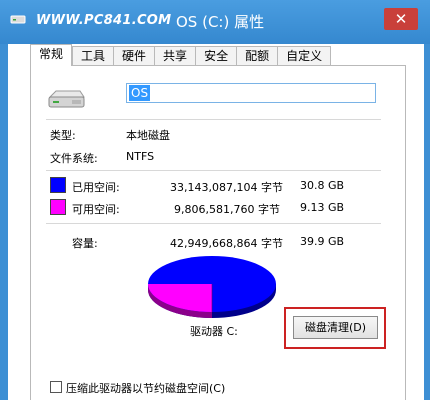  I want to click on tab-hardware: 硬件, so click(134, 56).